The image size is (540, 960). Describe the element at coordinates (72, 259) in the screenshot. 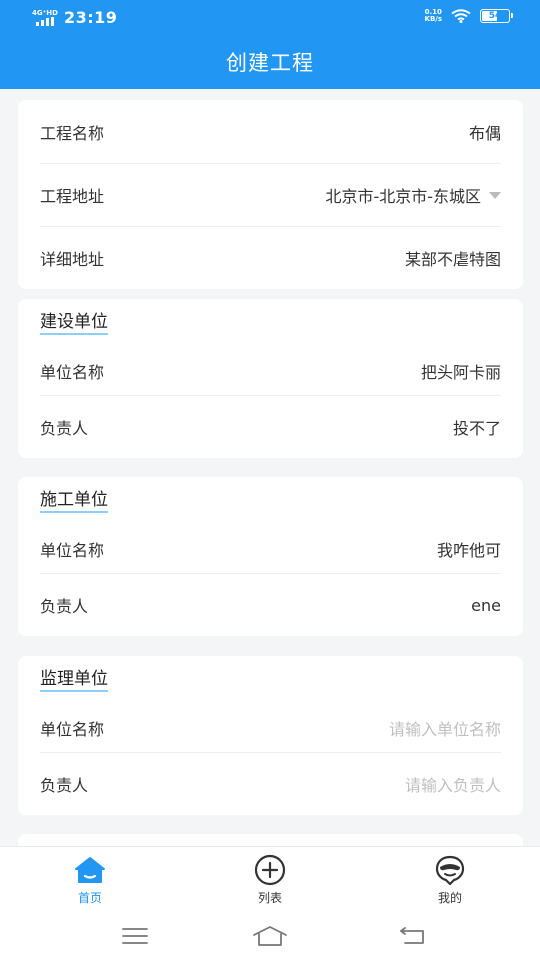

I see `detail-address-label: 详细地址` at that location.